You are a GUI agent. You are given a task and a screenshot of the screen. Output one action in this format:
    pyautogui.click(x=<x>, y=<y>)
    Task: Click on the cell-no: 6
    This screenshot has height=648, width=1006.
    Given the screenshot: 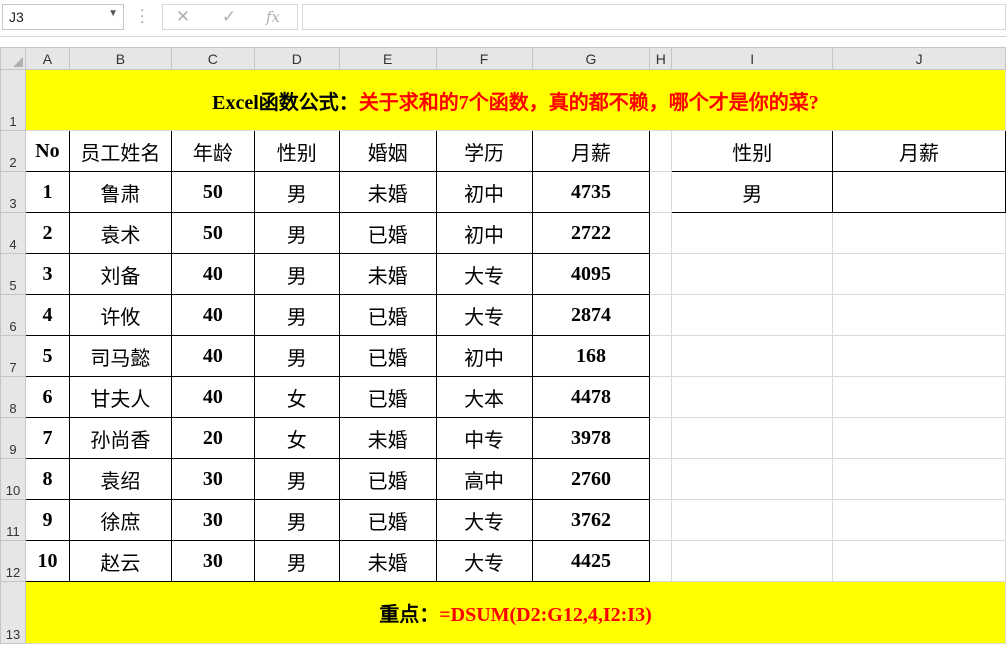 What is the action you would take?
    pyautogui.click(x=47, y=397)
    